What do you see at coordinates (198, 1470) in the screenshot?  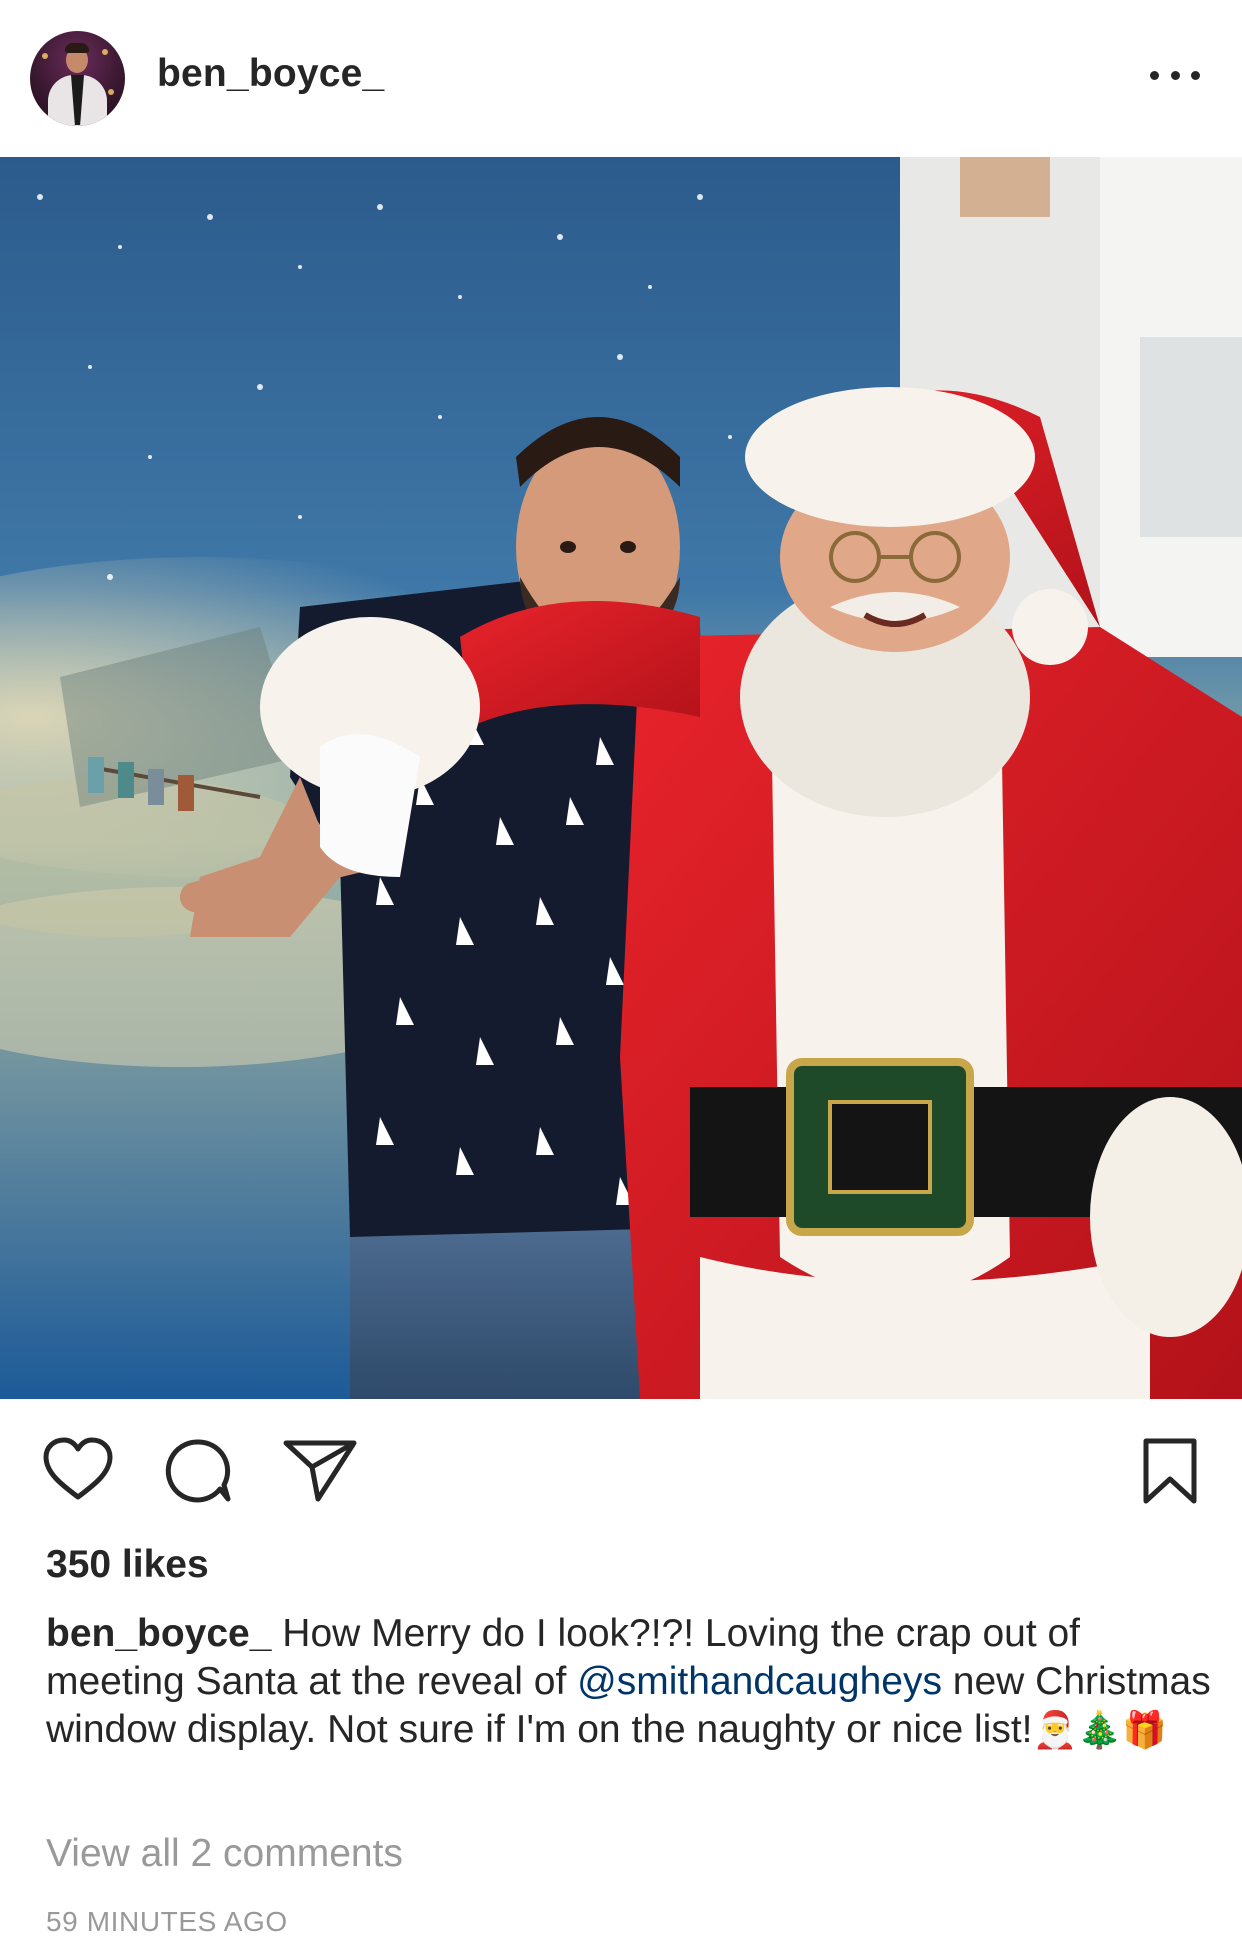 I see `comment-icon` at bounding box center [198, 1470].